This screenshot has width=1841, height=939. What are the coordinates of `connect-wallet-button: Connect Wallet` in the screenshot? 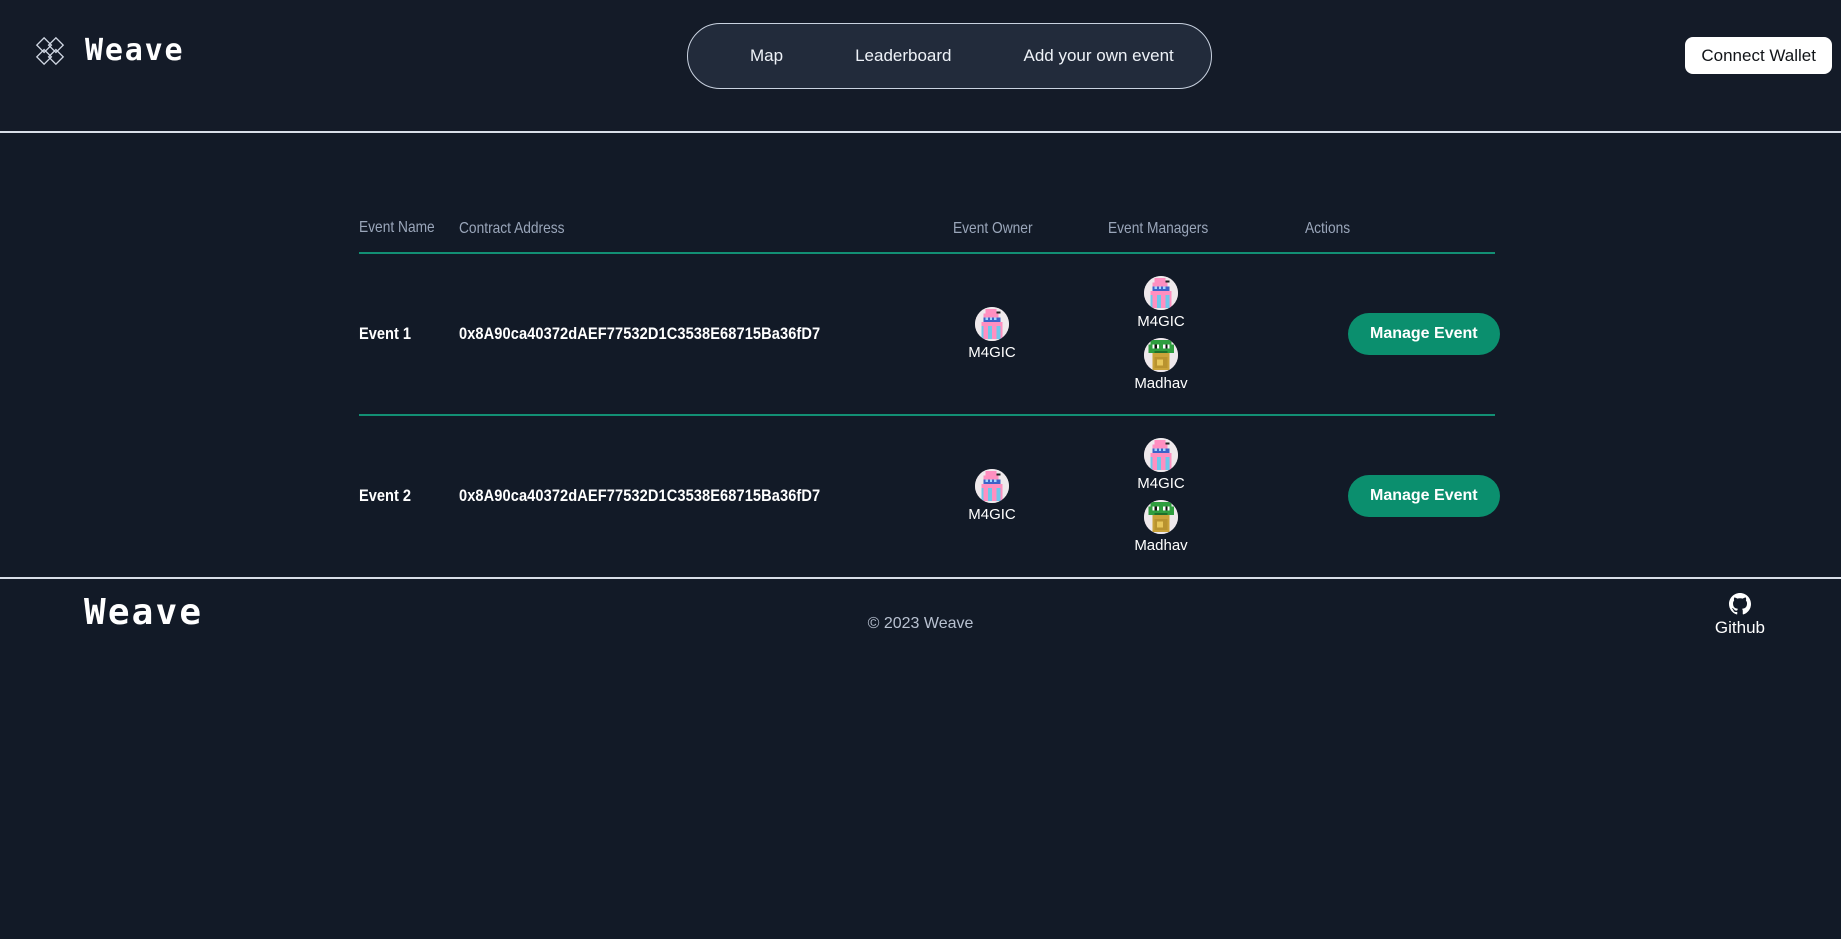 It's located at (1758, 55).